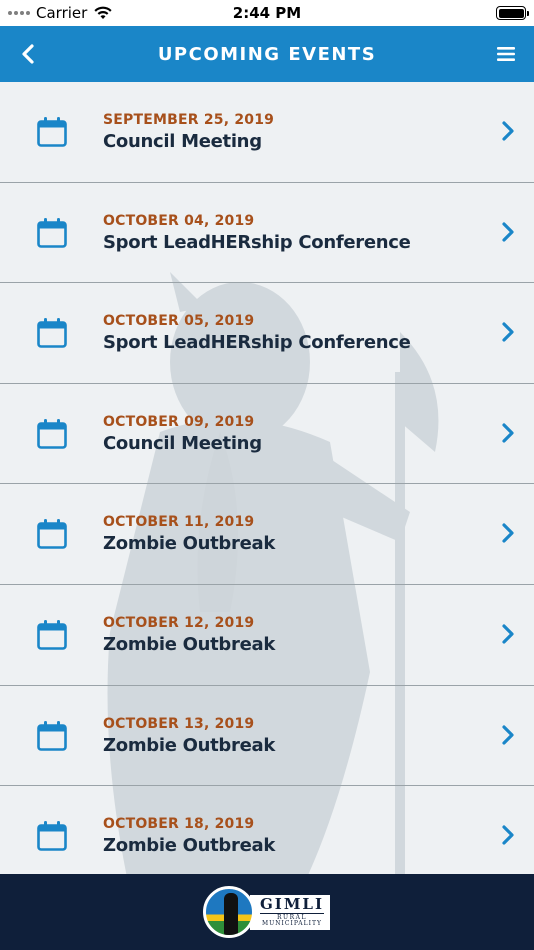 The image size is (534, 950). I want to click on logo-text-box: GIMLI RURAL MUNICIPALITY, so click(290, 912).